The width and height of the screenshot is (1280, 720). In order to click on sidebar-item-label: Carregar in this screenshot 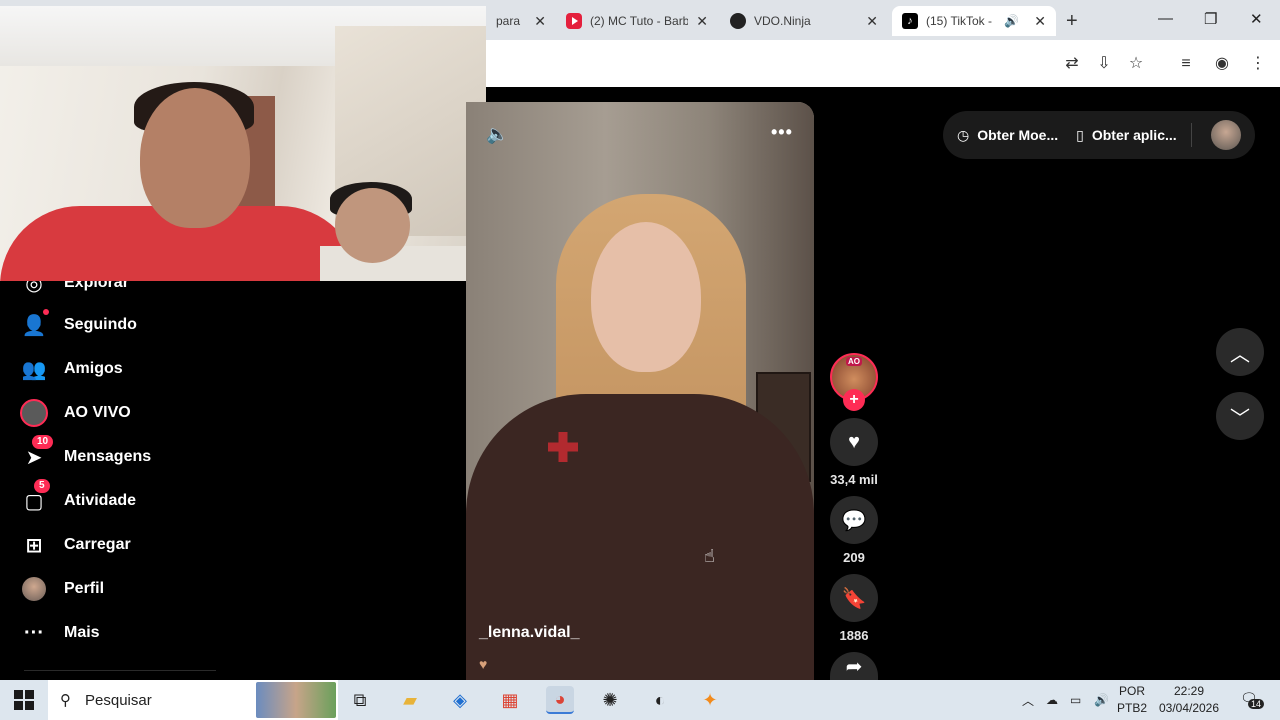, I will do `click(97, 544)`.